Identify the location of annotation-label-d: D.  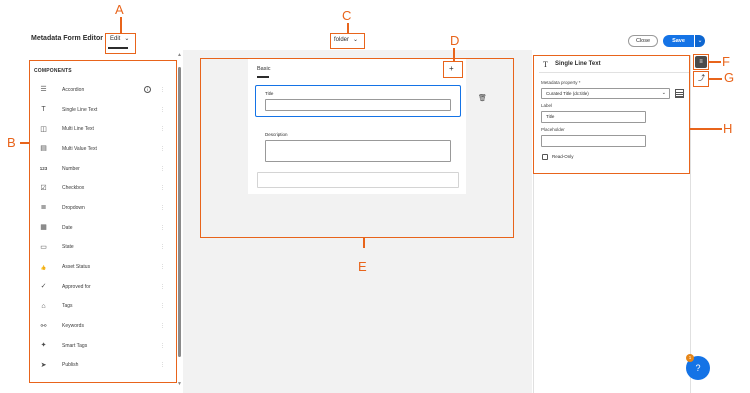
(455, 40).